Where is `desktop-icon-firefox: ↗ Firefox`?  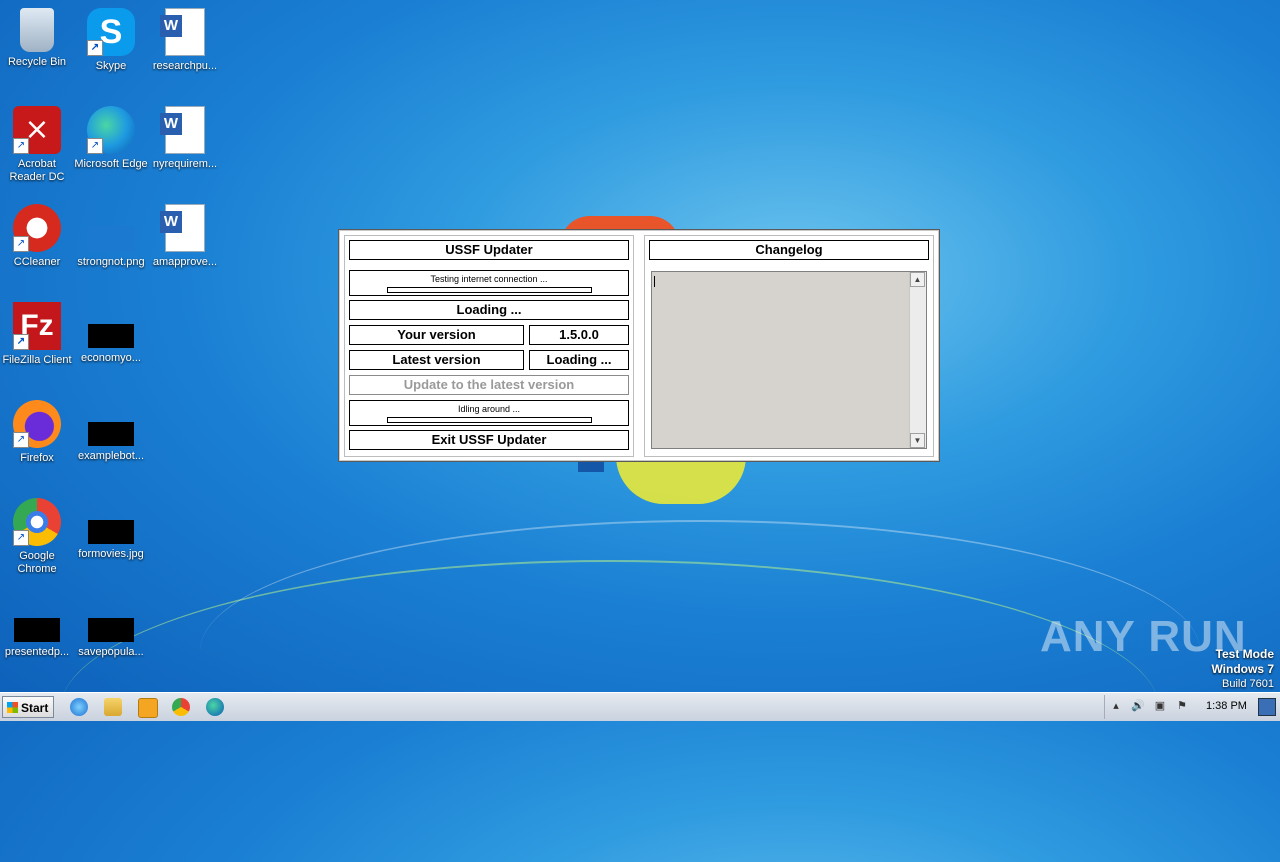
desktop-icon-firefox: ↗ Firefox is located at coordinates (37, 432).